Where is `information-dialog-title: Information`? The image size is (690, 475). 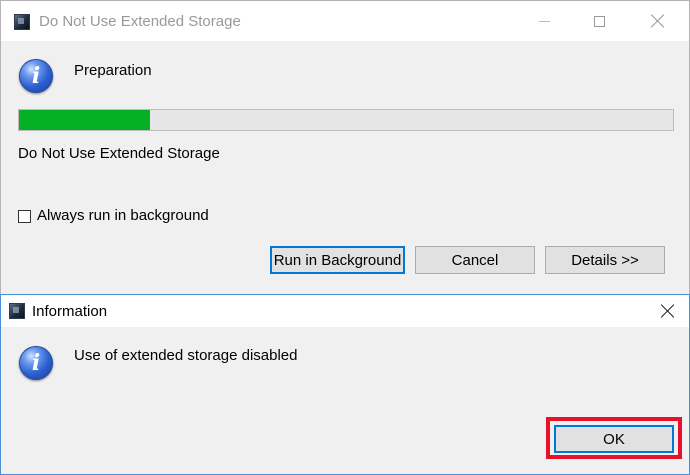 information-dialog-title: Information is located at coordinates (70, 311).